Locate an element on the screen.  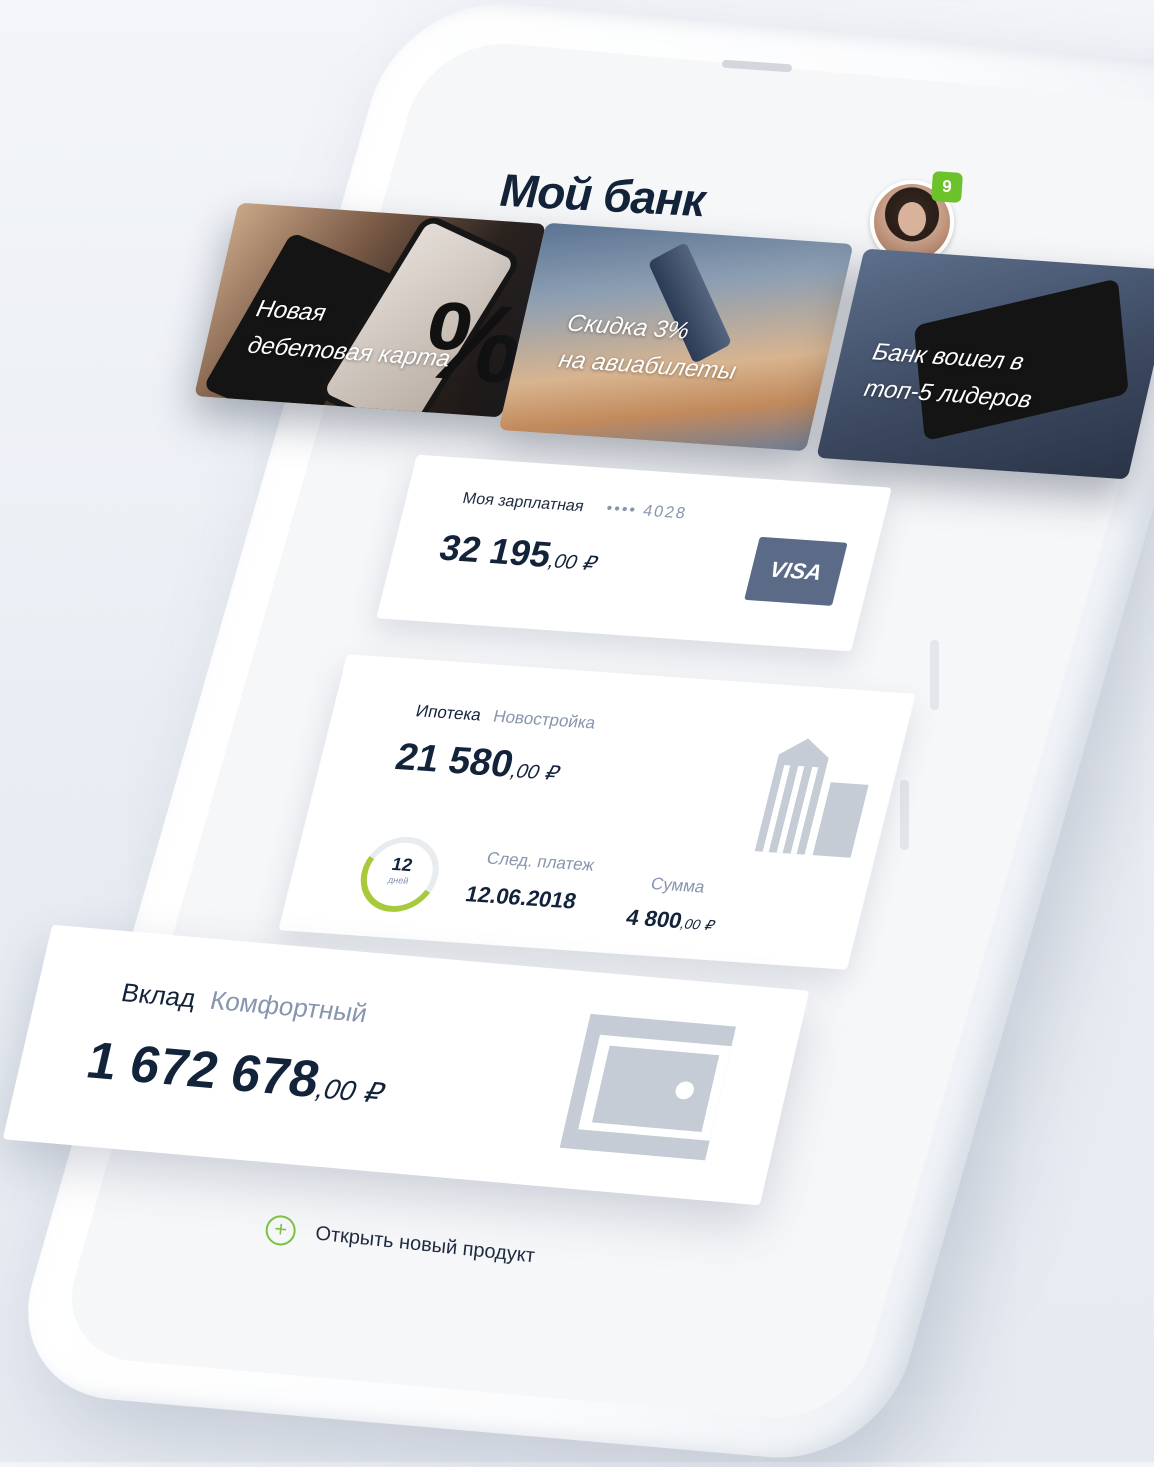
wallet-icon is located at coordinates (648, 1087).